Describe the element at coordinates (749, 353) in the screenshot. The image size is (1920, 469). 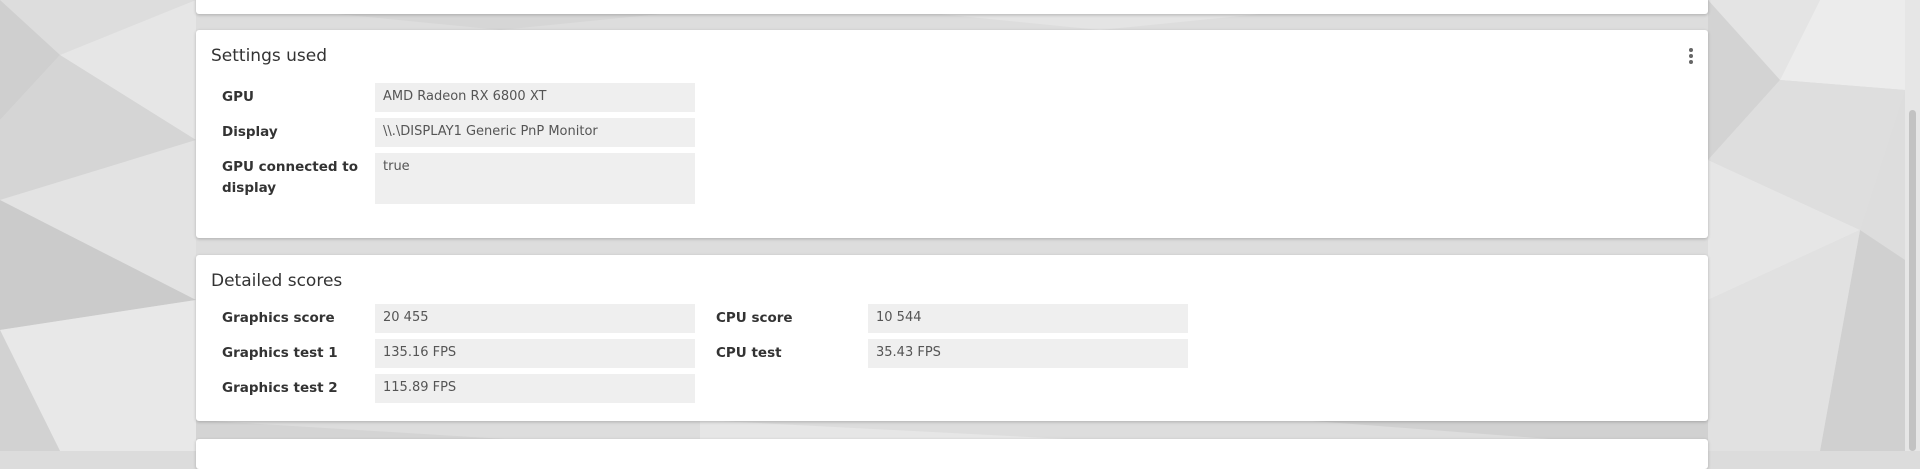
I see `cpu-test-label: CPU test` at that location.